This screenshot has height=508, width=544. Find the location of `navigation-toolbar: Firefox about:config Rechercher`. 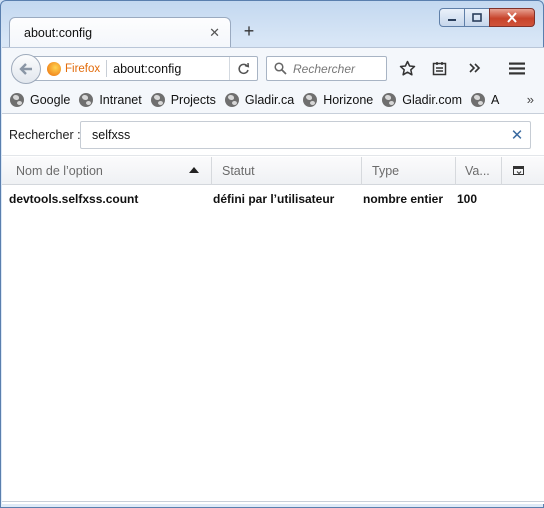

navigation-toolbar: Firefox about:config Rechercher is located at coordinates (273, 67).